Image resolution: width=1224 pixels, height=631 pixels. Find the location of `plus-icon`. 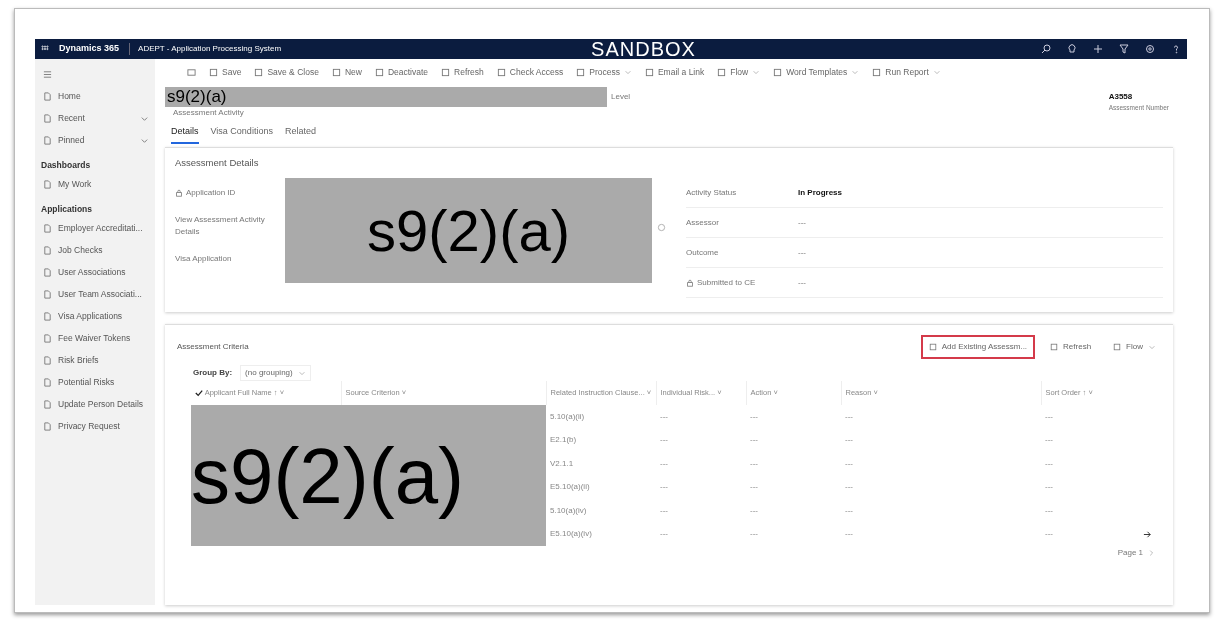

plus-icon is located at coordinates (1098, 49).